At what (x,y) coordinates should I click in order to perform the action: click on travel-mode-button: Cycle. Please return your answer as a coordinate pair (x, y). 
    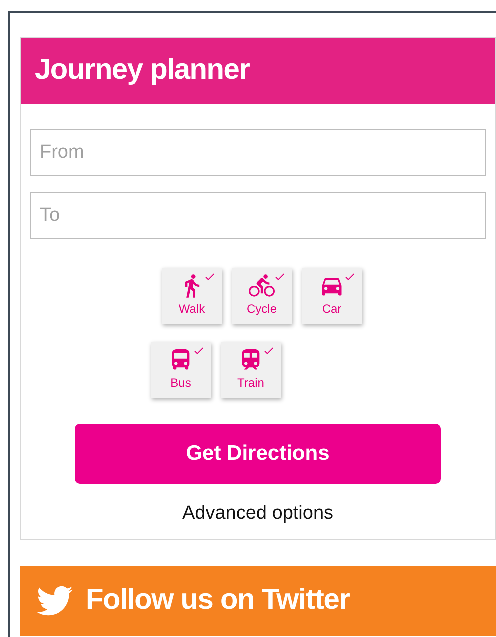
    Looking at the image, I should click on (262, 296).